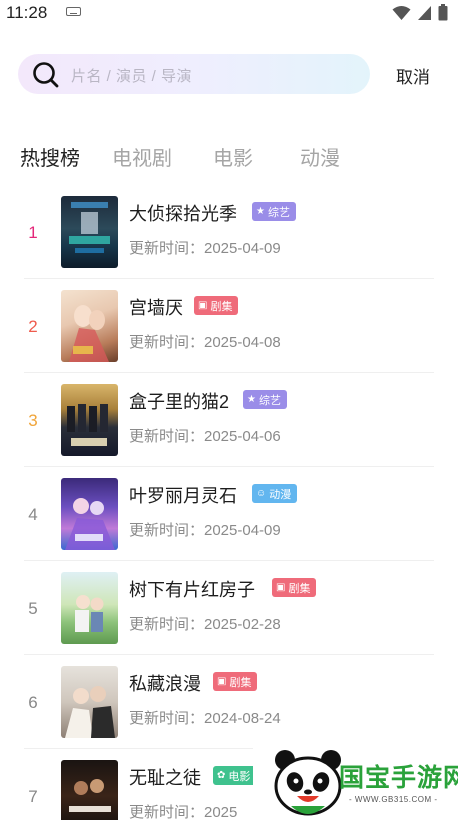  I want to click on rank-number: 6, so click(33, 702).